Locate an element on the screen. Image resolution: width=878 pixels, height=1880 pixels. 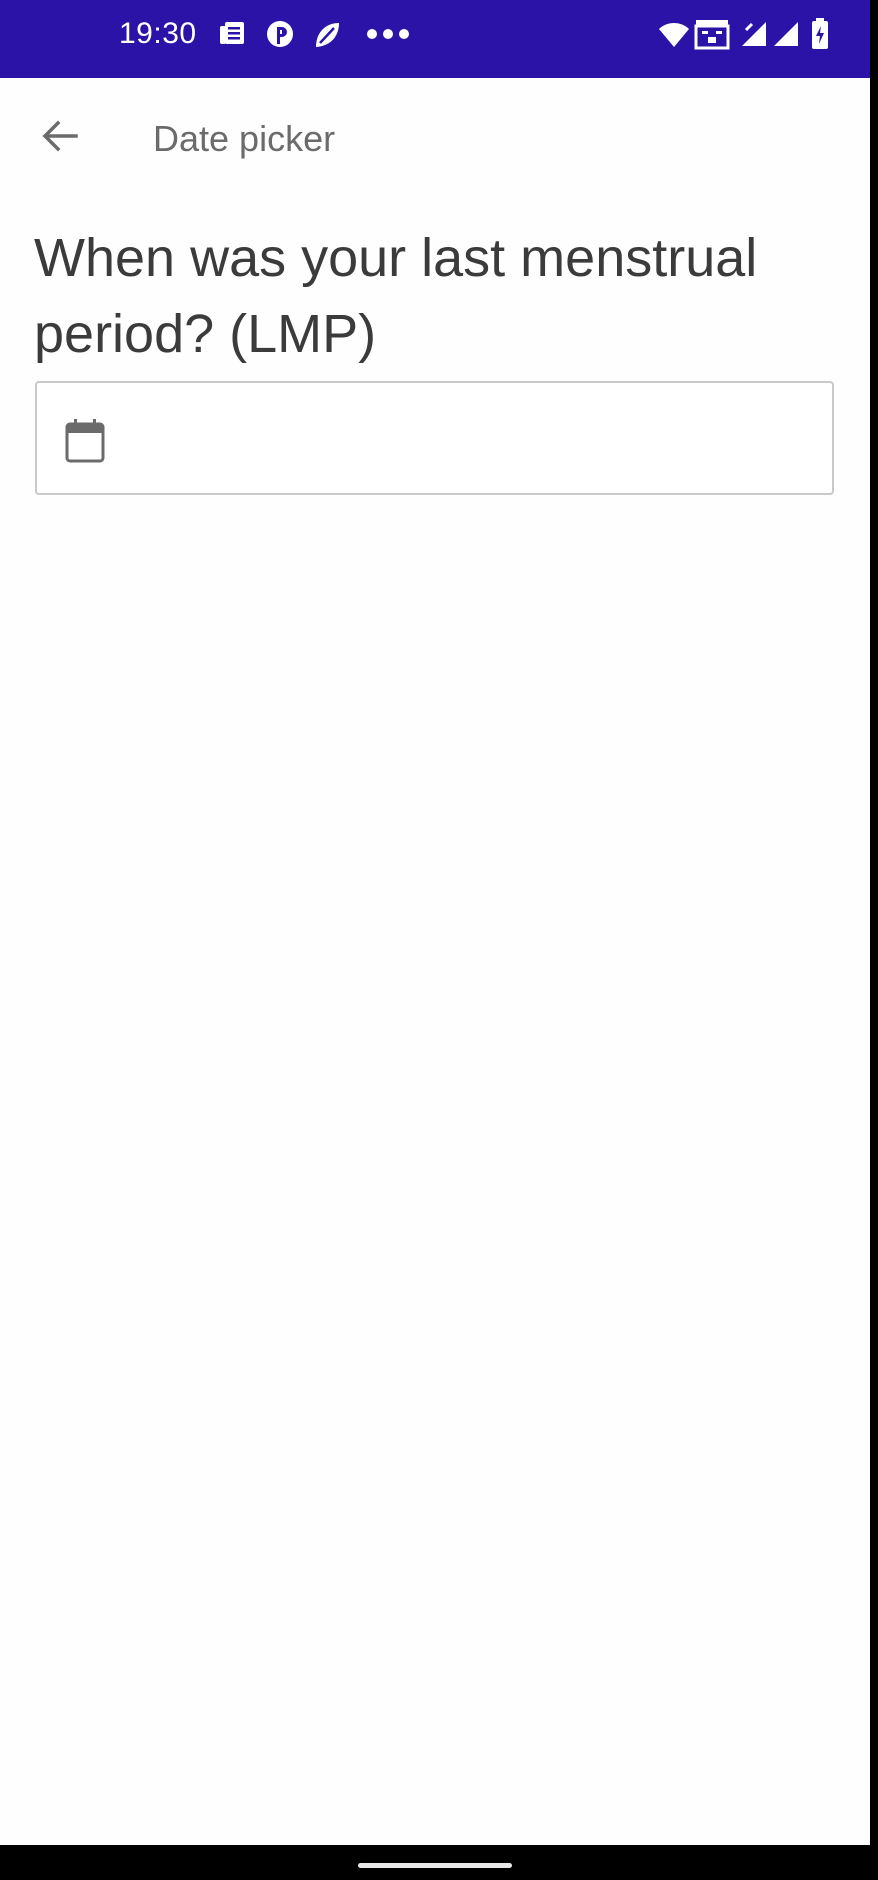
battery-icon is located at coordinates (820, 33).